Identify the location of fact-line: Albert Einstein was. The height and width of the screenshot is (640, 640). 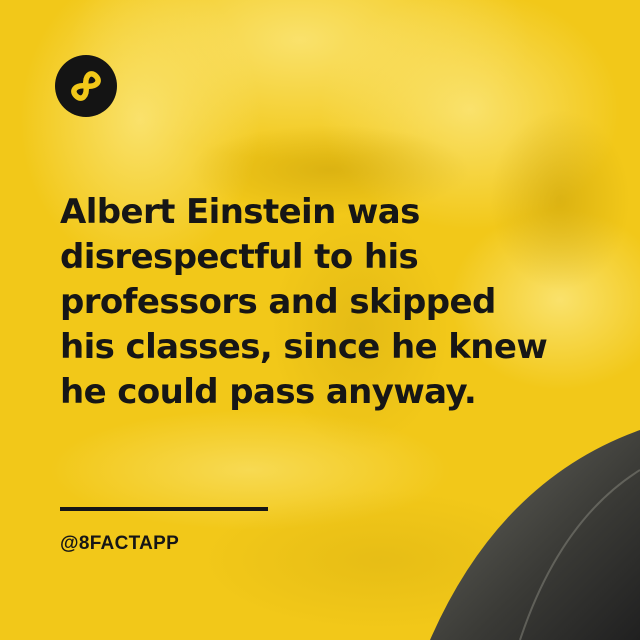
(240, 212).